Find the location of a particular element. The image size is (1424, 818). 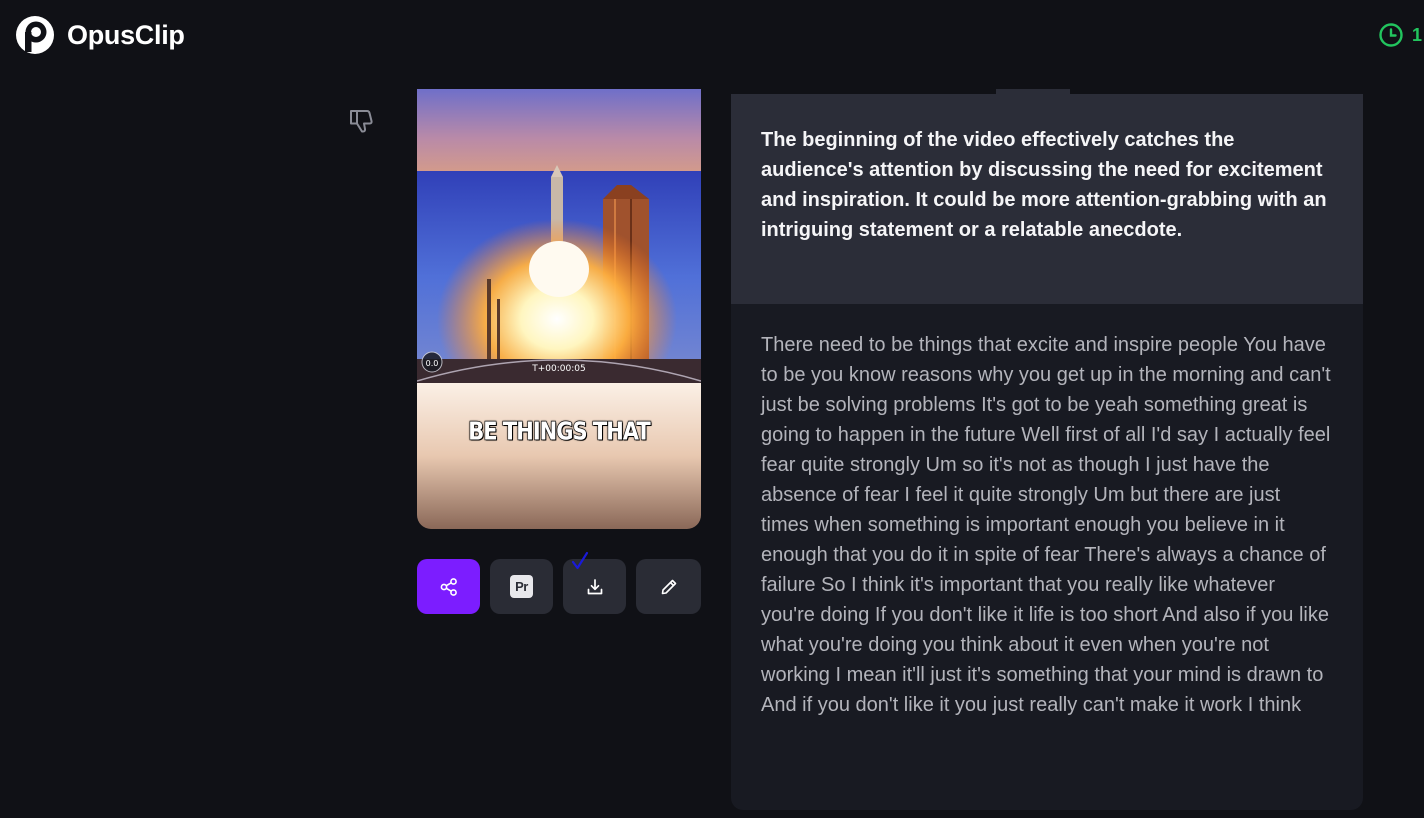

credits-text: 1 is located at coordinates (1417, 34).